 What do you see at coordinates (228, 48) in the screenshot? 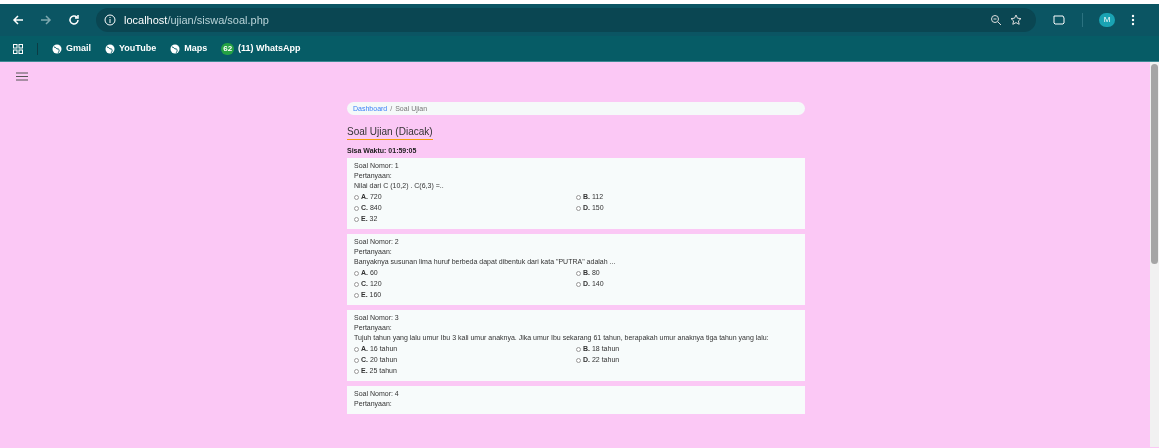
I see `notification-badge: 62` at bounding box center [228, 48].